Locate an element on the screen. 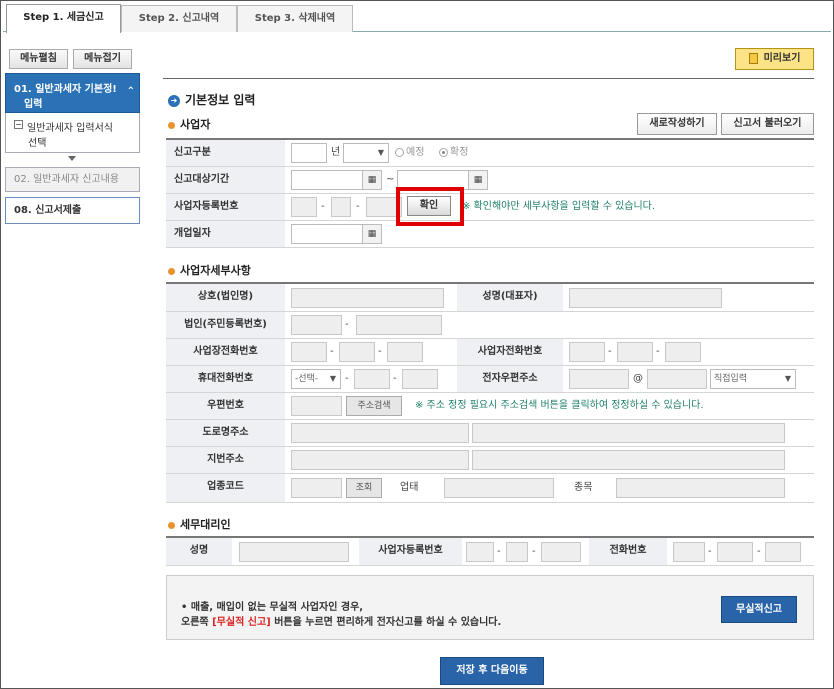  info-line1: • 매출, 매입이 없는 무실적 사업자인 경우, is located at coordinates (272, 607).